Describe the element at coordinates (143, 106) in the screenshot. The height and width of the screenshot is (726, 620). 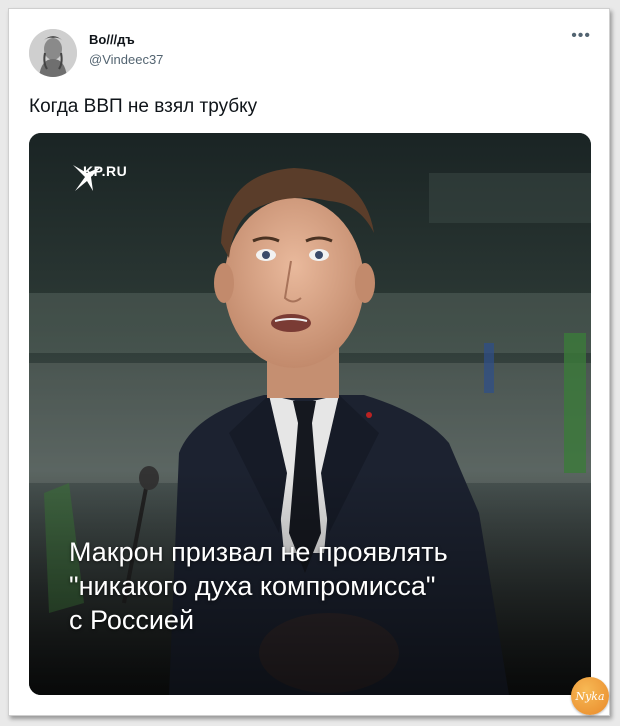
I see `tweet-text: Когда ВВП не взял трубку` at that location.